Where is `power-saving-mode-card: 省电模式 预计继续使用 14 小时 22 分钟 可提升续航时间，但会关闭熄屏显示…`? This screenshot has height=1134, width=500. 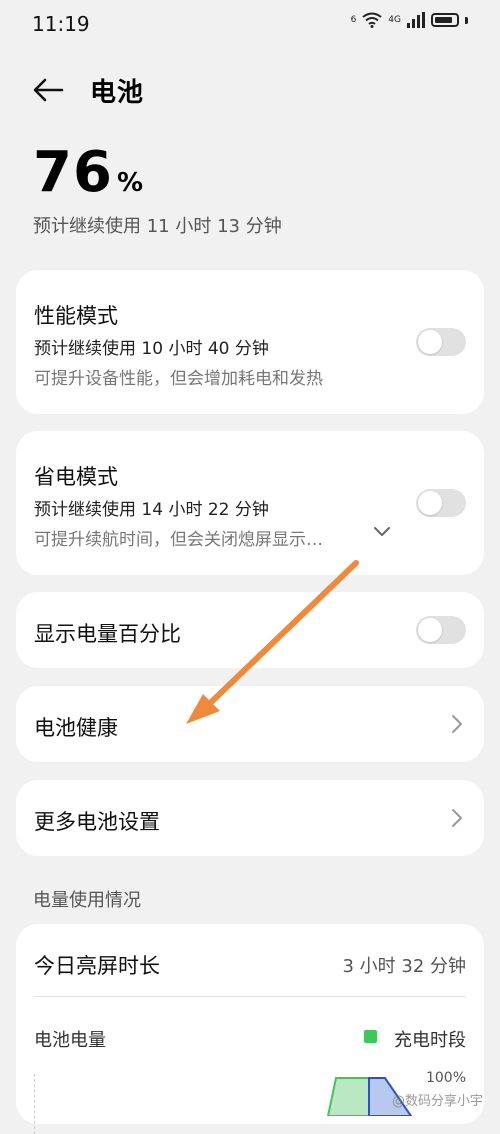 power-saving-mode-card: 省电模式 预计继续使用 14 小时 22 分钟 可提升续航时间，但会关闭熄屏显示… is located at coordinates (250, 503).